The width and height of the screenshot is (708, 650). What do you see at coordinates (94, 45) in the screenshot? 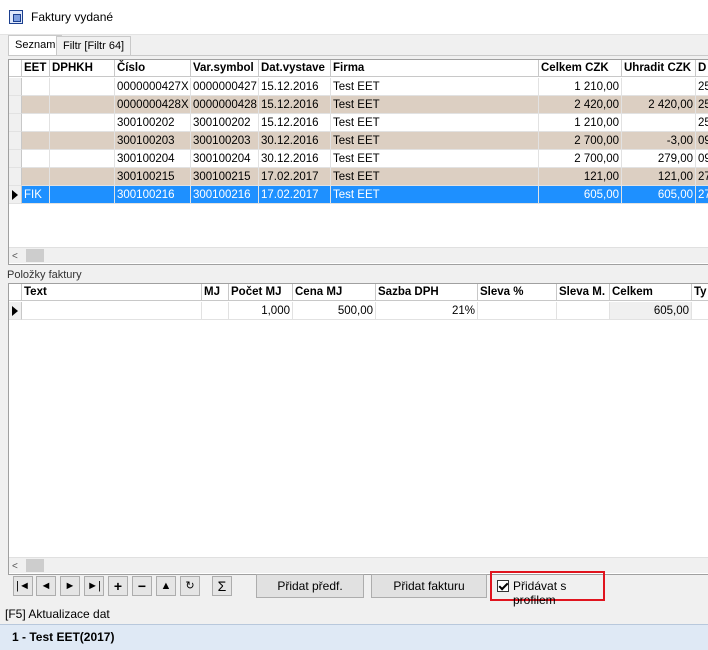
I see `tab-filtr: Filtr [Filtr 64]` at bounding box center [94, 45].